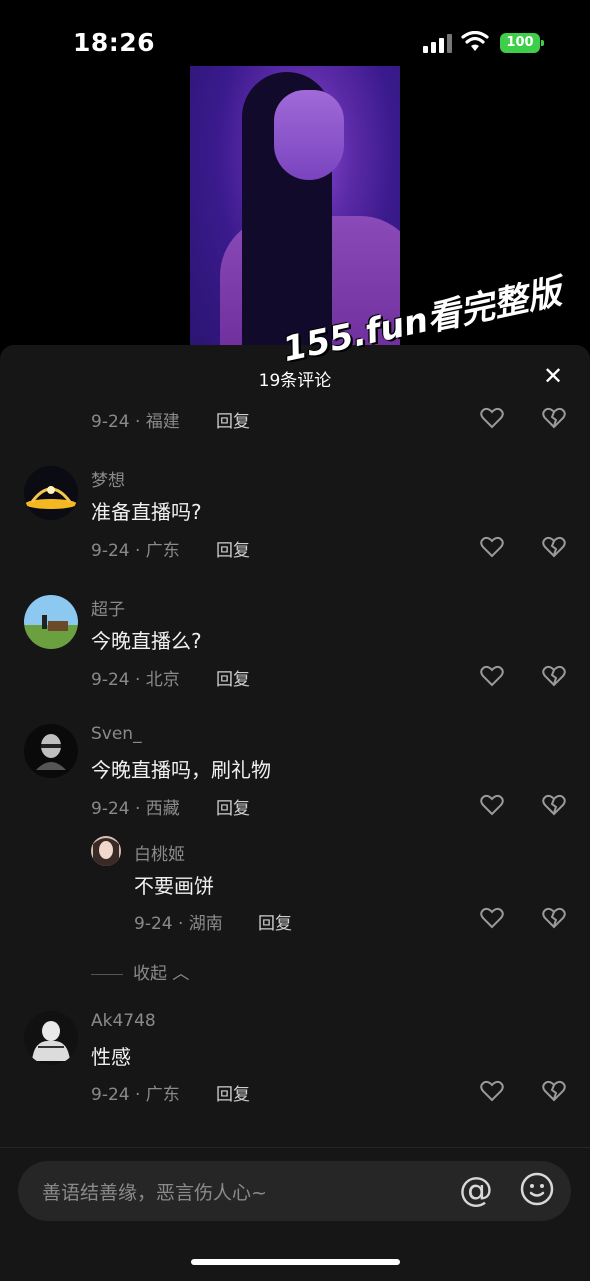  What do you see at coordinates (295, 1262) in the screenshot?
I see `home-indicator` at bounding box center [295, 1262].